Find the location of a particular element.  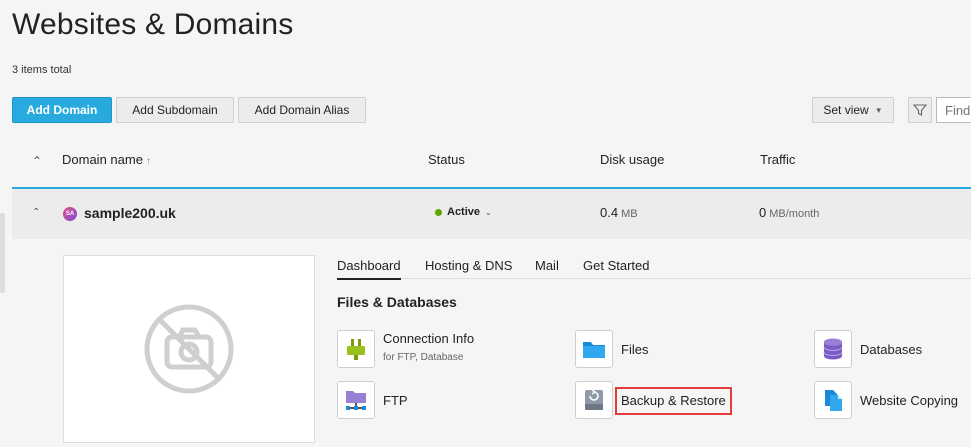

connection-info-tile: Connection Info for FTP, Database is located at coordinates (405, 349).